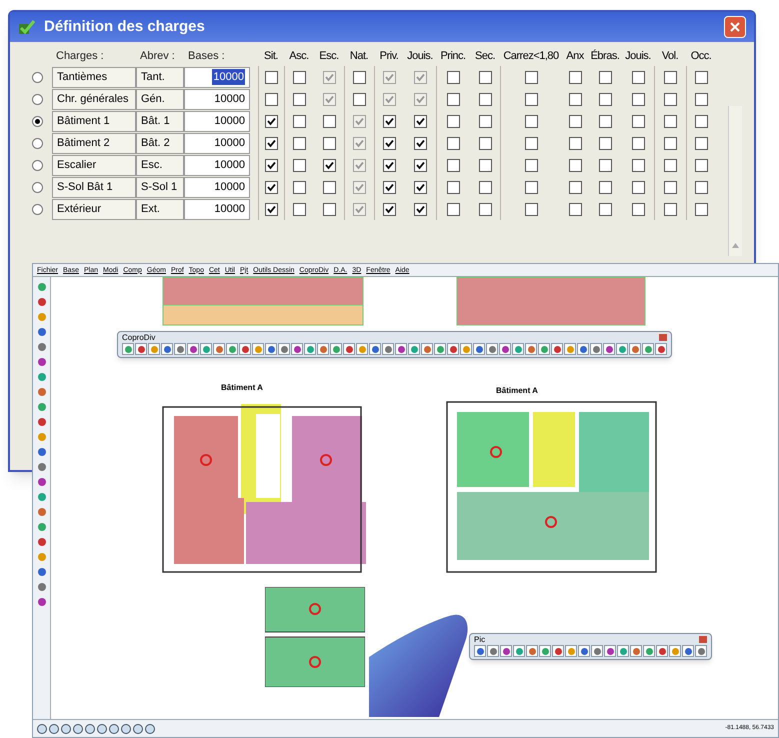  What do you see at coordinates (735, 181) in the screenshot?
I see `scrollbar` at bounding box center [735, 181].